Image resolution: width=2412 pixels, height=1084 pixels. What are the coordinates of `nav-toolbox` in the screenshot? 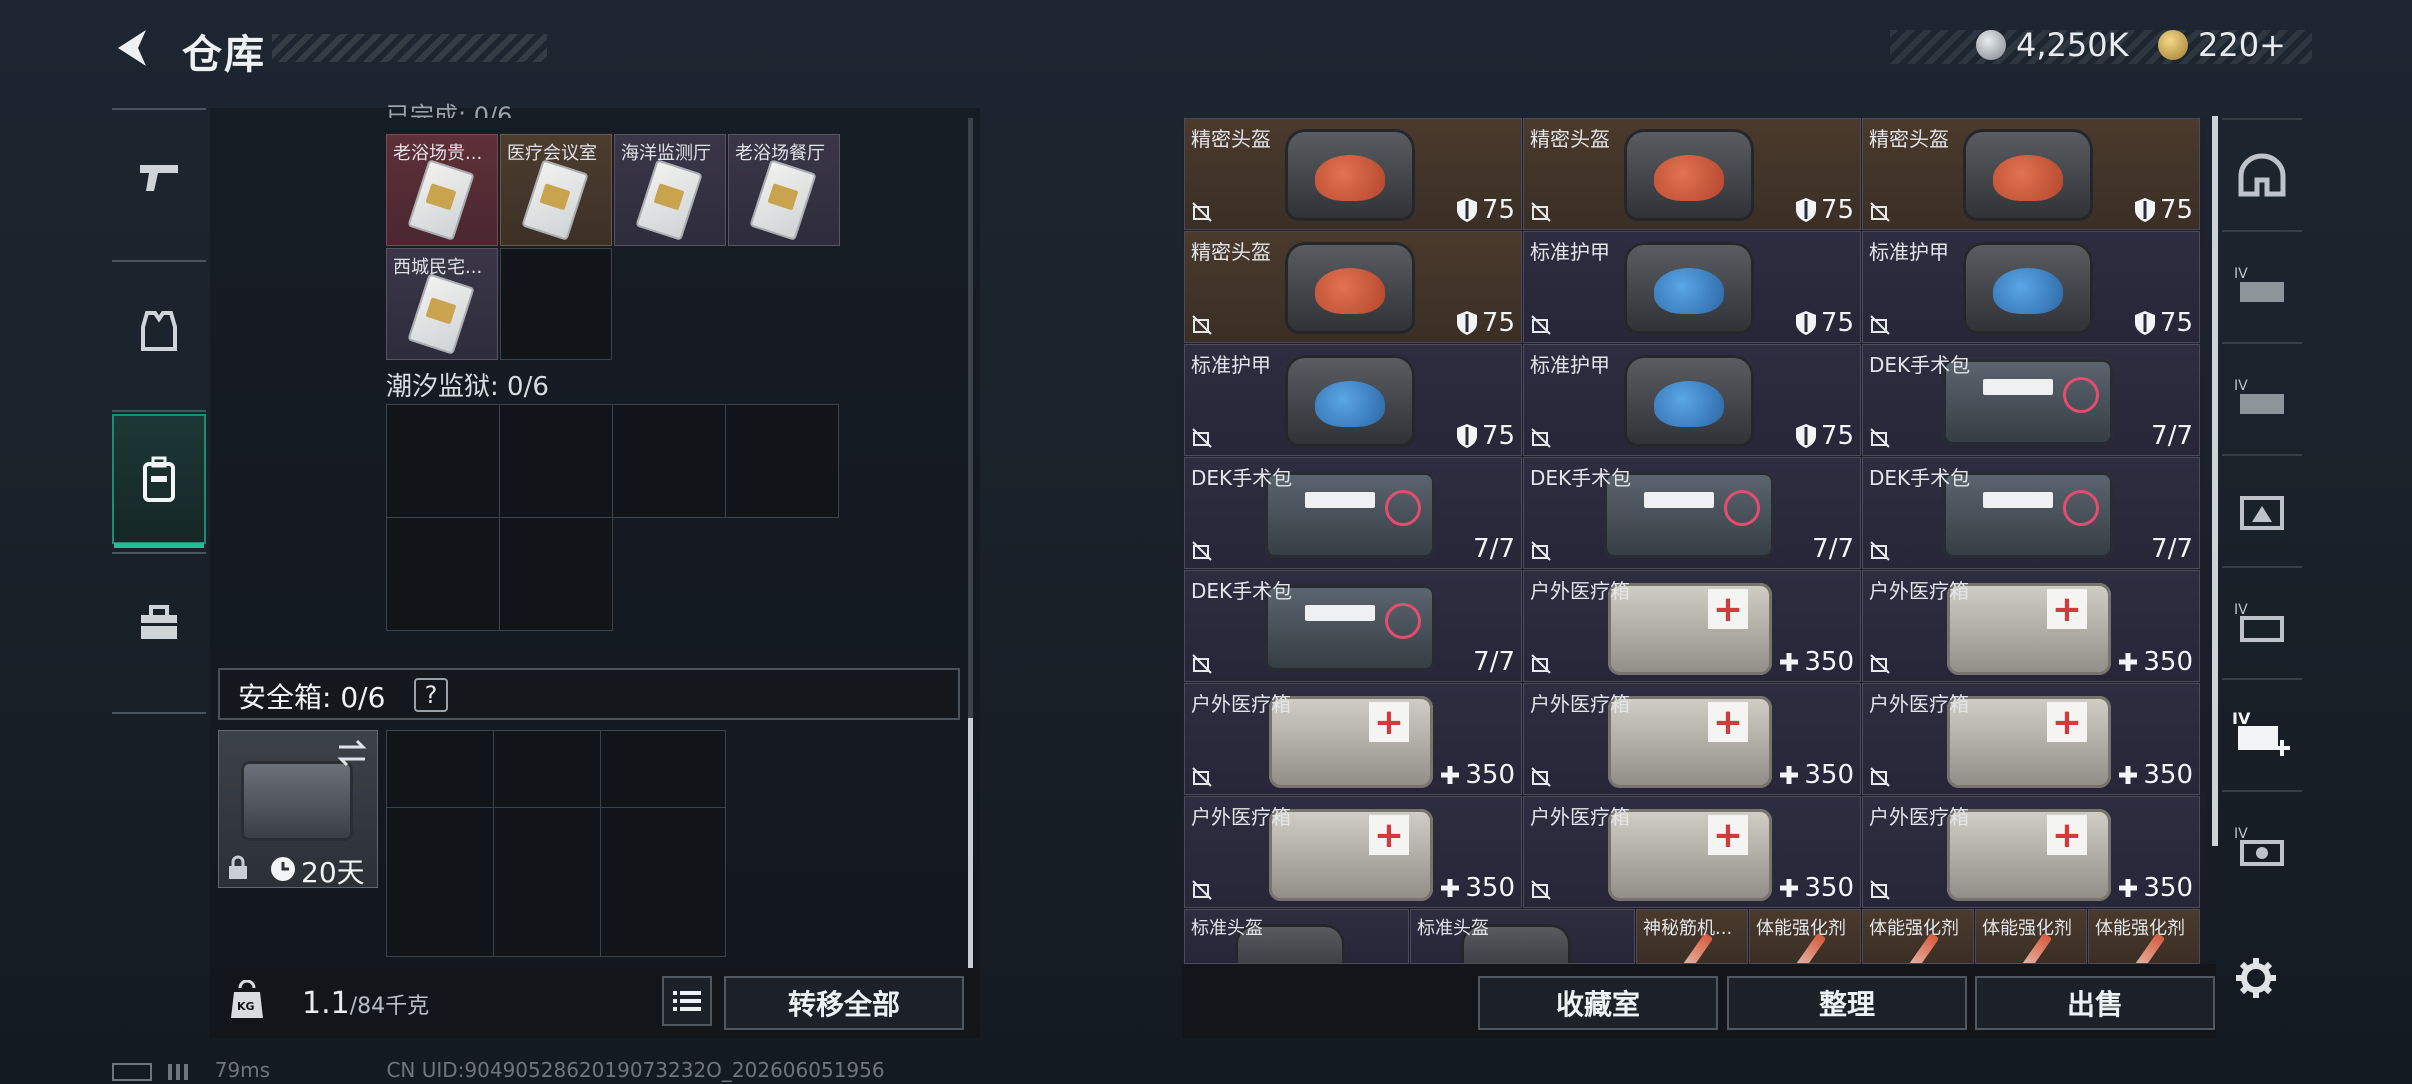 It's located at (159, 623).